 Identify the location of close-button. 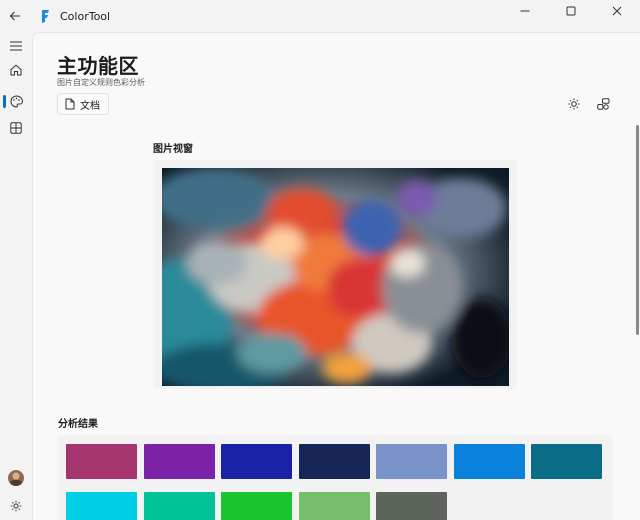
(617, 11).